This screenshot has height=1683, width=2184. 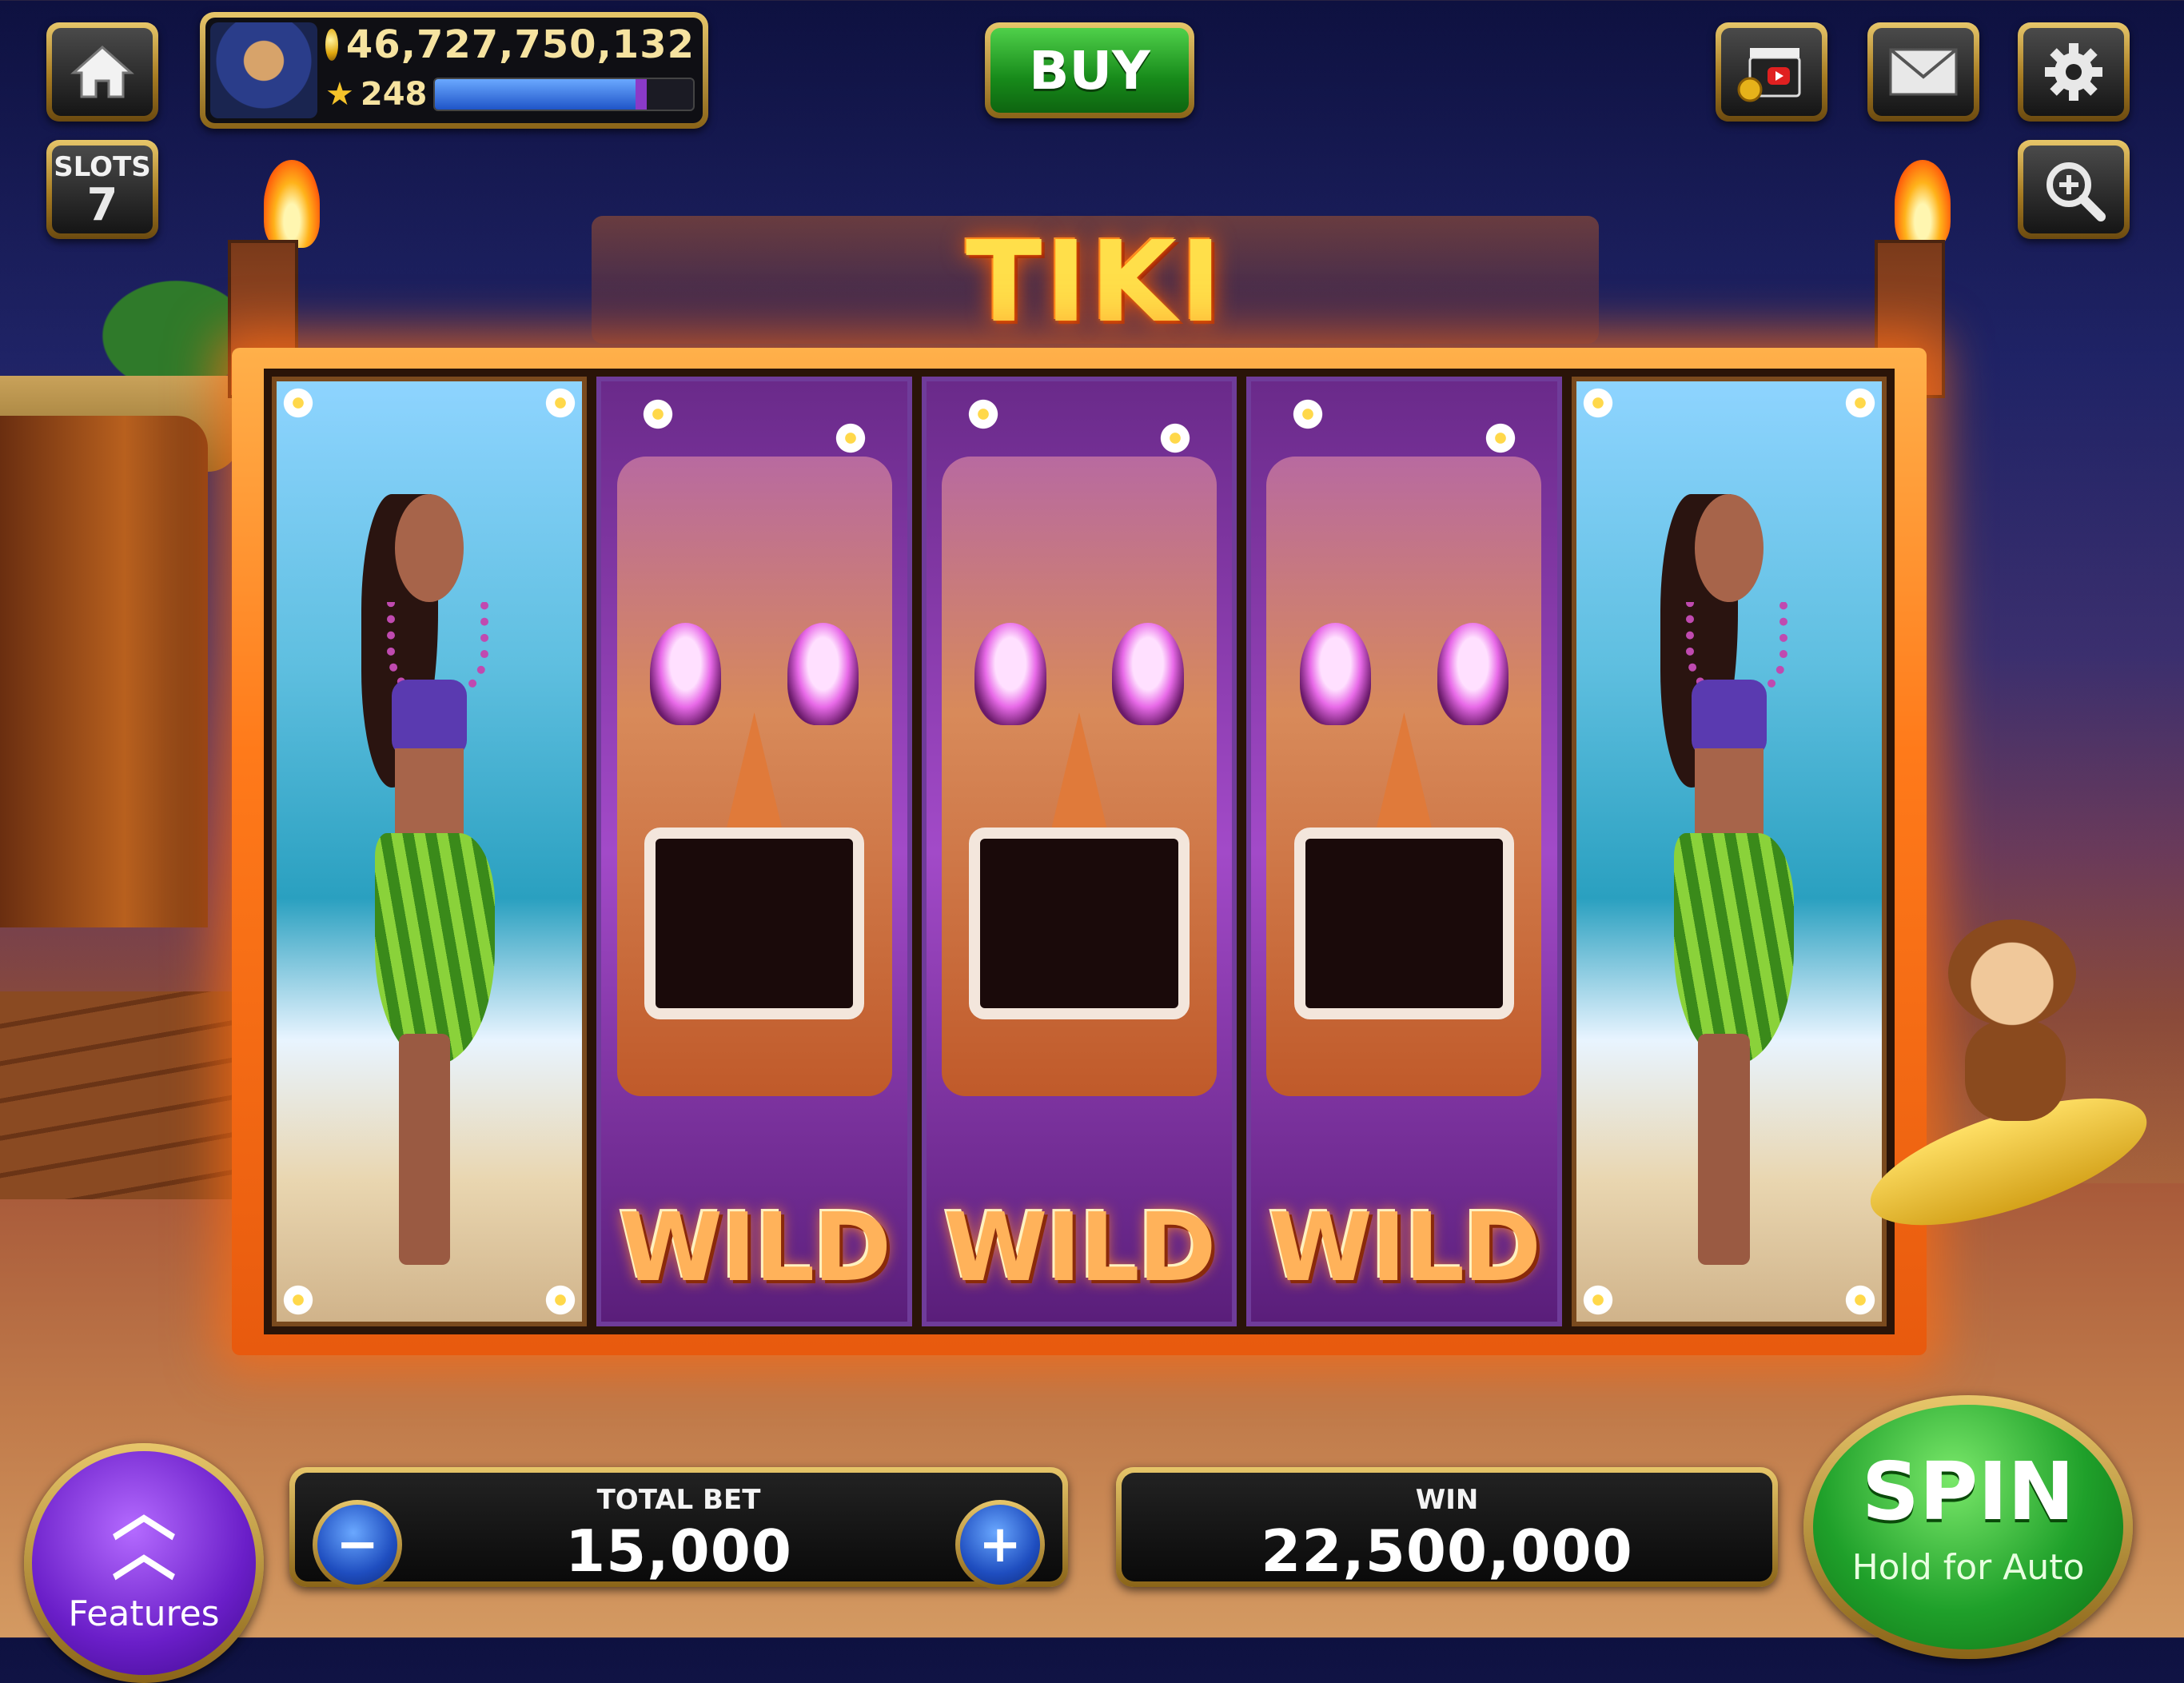 I want to click on home-icon, so click(x=102, y=71).